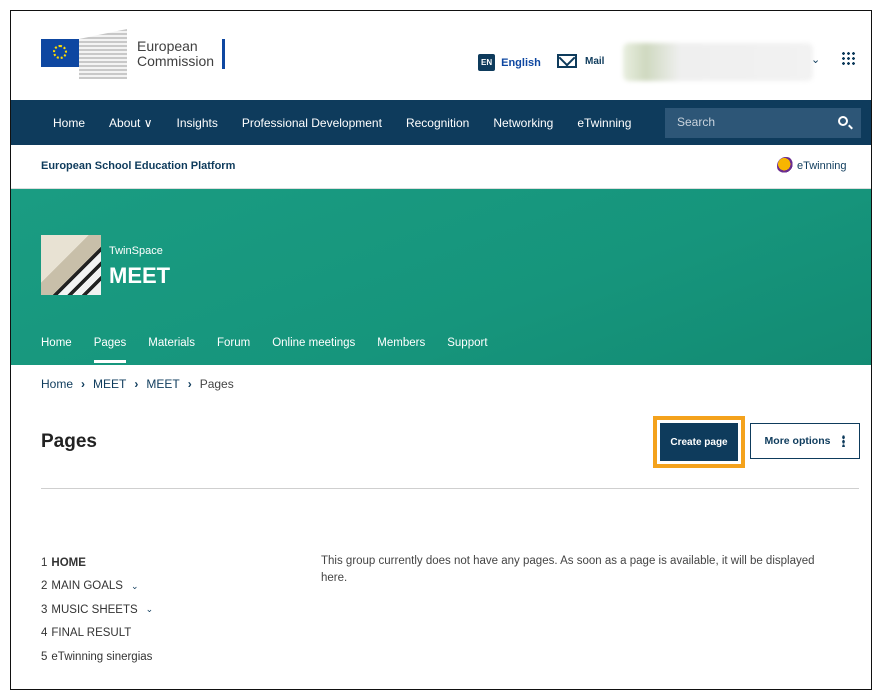  Describe the element at coordinates (87, 586) in the screenshot. I see `list-item-label: MAIN GOALS` at that location.